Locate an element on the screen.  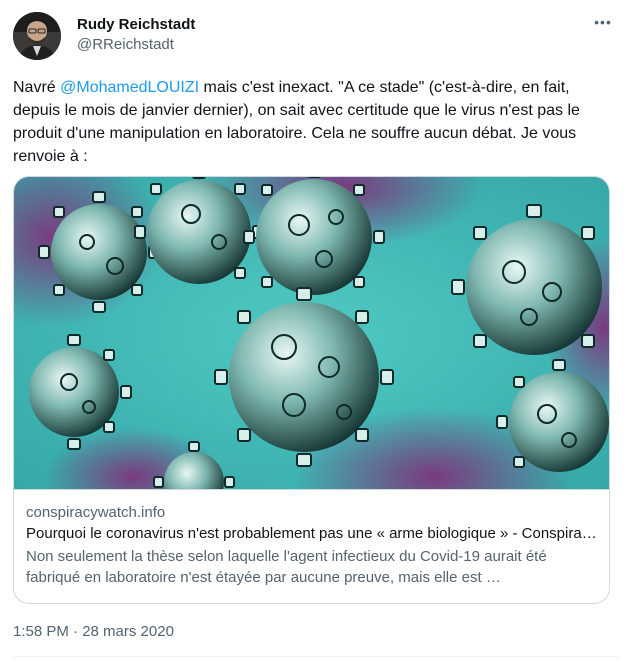
tweet-text-start: Navré is located at coordinates (37, 87).